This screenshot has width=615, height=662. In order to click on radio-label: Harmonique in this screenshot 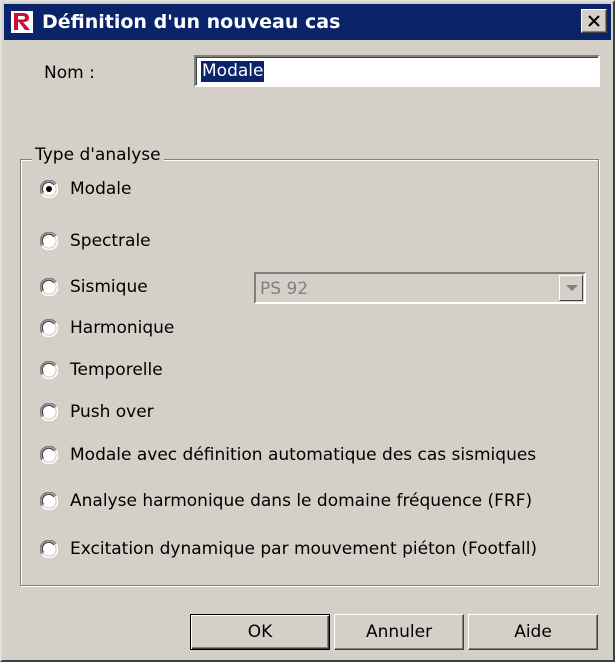, I will do `click(122, 328)`.